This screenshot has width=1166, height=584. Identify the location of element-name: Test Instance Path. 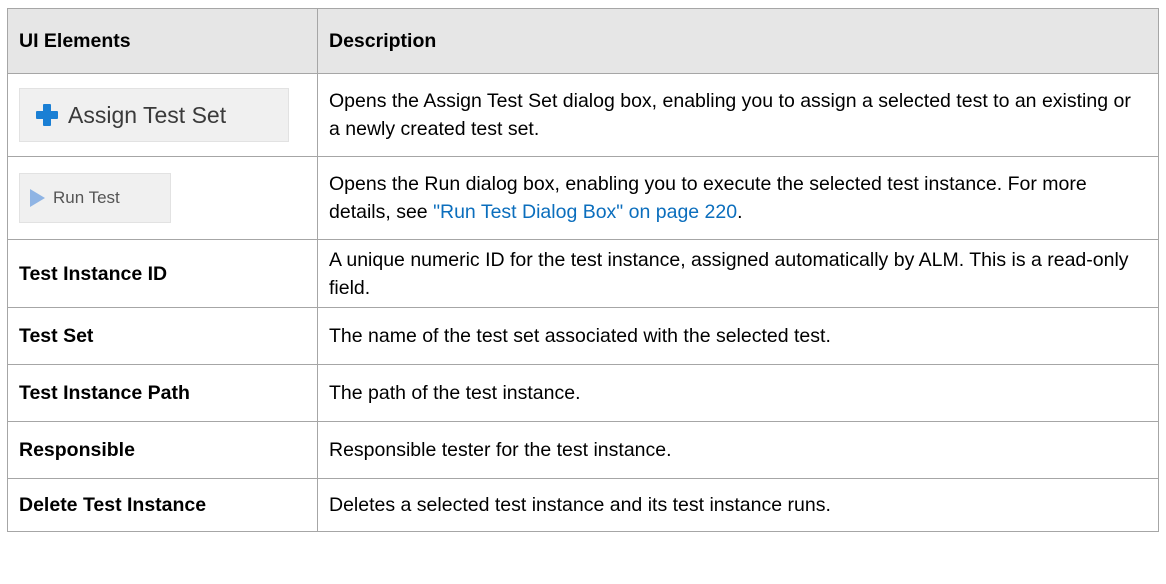
(162, 393).